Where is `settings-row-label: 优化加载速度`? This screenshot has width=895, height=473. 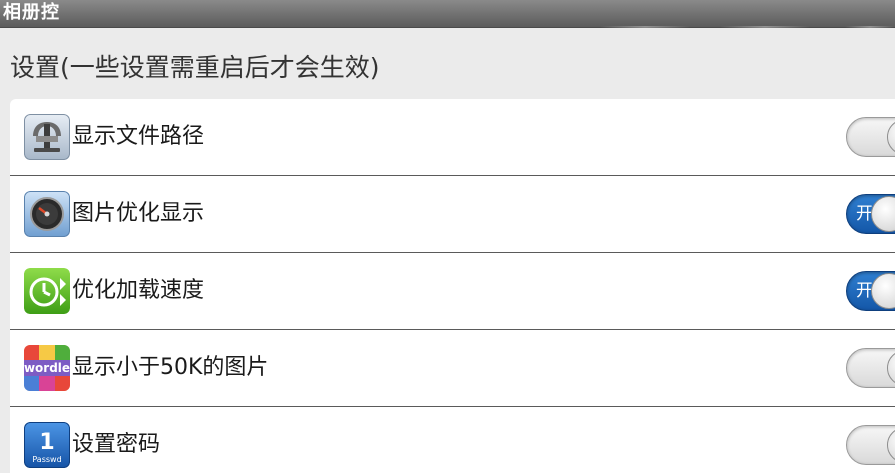
settings-row-label: 优化加载速度 is located at coordinates (138, 290).